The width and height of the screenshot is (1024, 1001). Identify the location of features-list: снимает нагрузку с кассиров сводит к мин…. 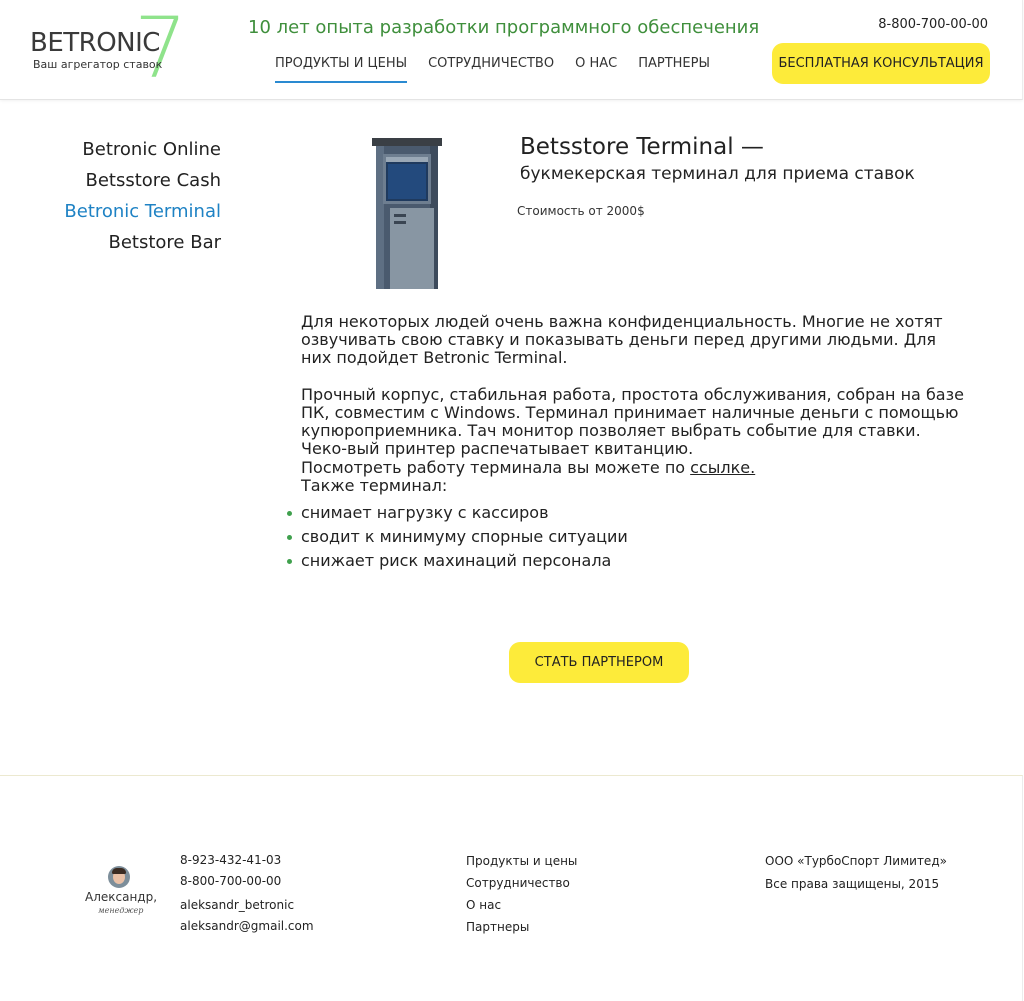
(628, 537).